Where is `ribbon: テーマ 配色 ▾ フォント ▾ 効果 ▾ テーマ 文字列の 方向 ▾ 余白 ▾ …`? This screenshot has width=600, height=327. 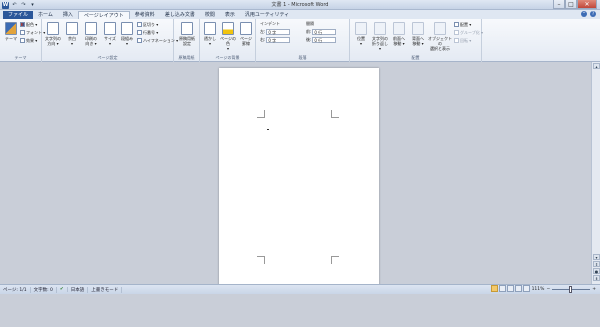 ribbon: テーマ 配色 ▾ フォント ▾ 効果 ▾ テーマ 文字列の 方向 ▾ 余白 ▾ … is located at coordinates (300, 40).